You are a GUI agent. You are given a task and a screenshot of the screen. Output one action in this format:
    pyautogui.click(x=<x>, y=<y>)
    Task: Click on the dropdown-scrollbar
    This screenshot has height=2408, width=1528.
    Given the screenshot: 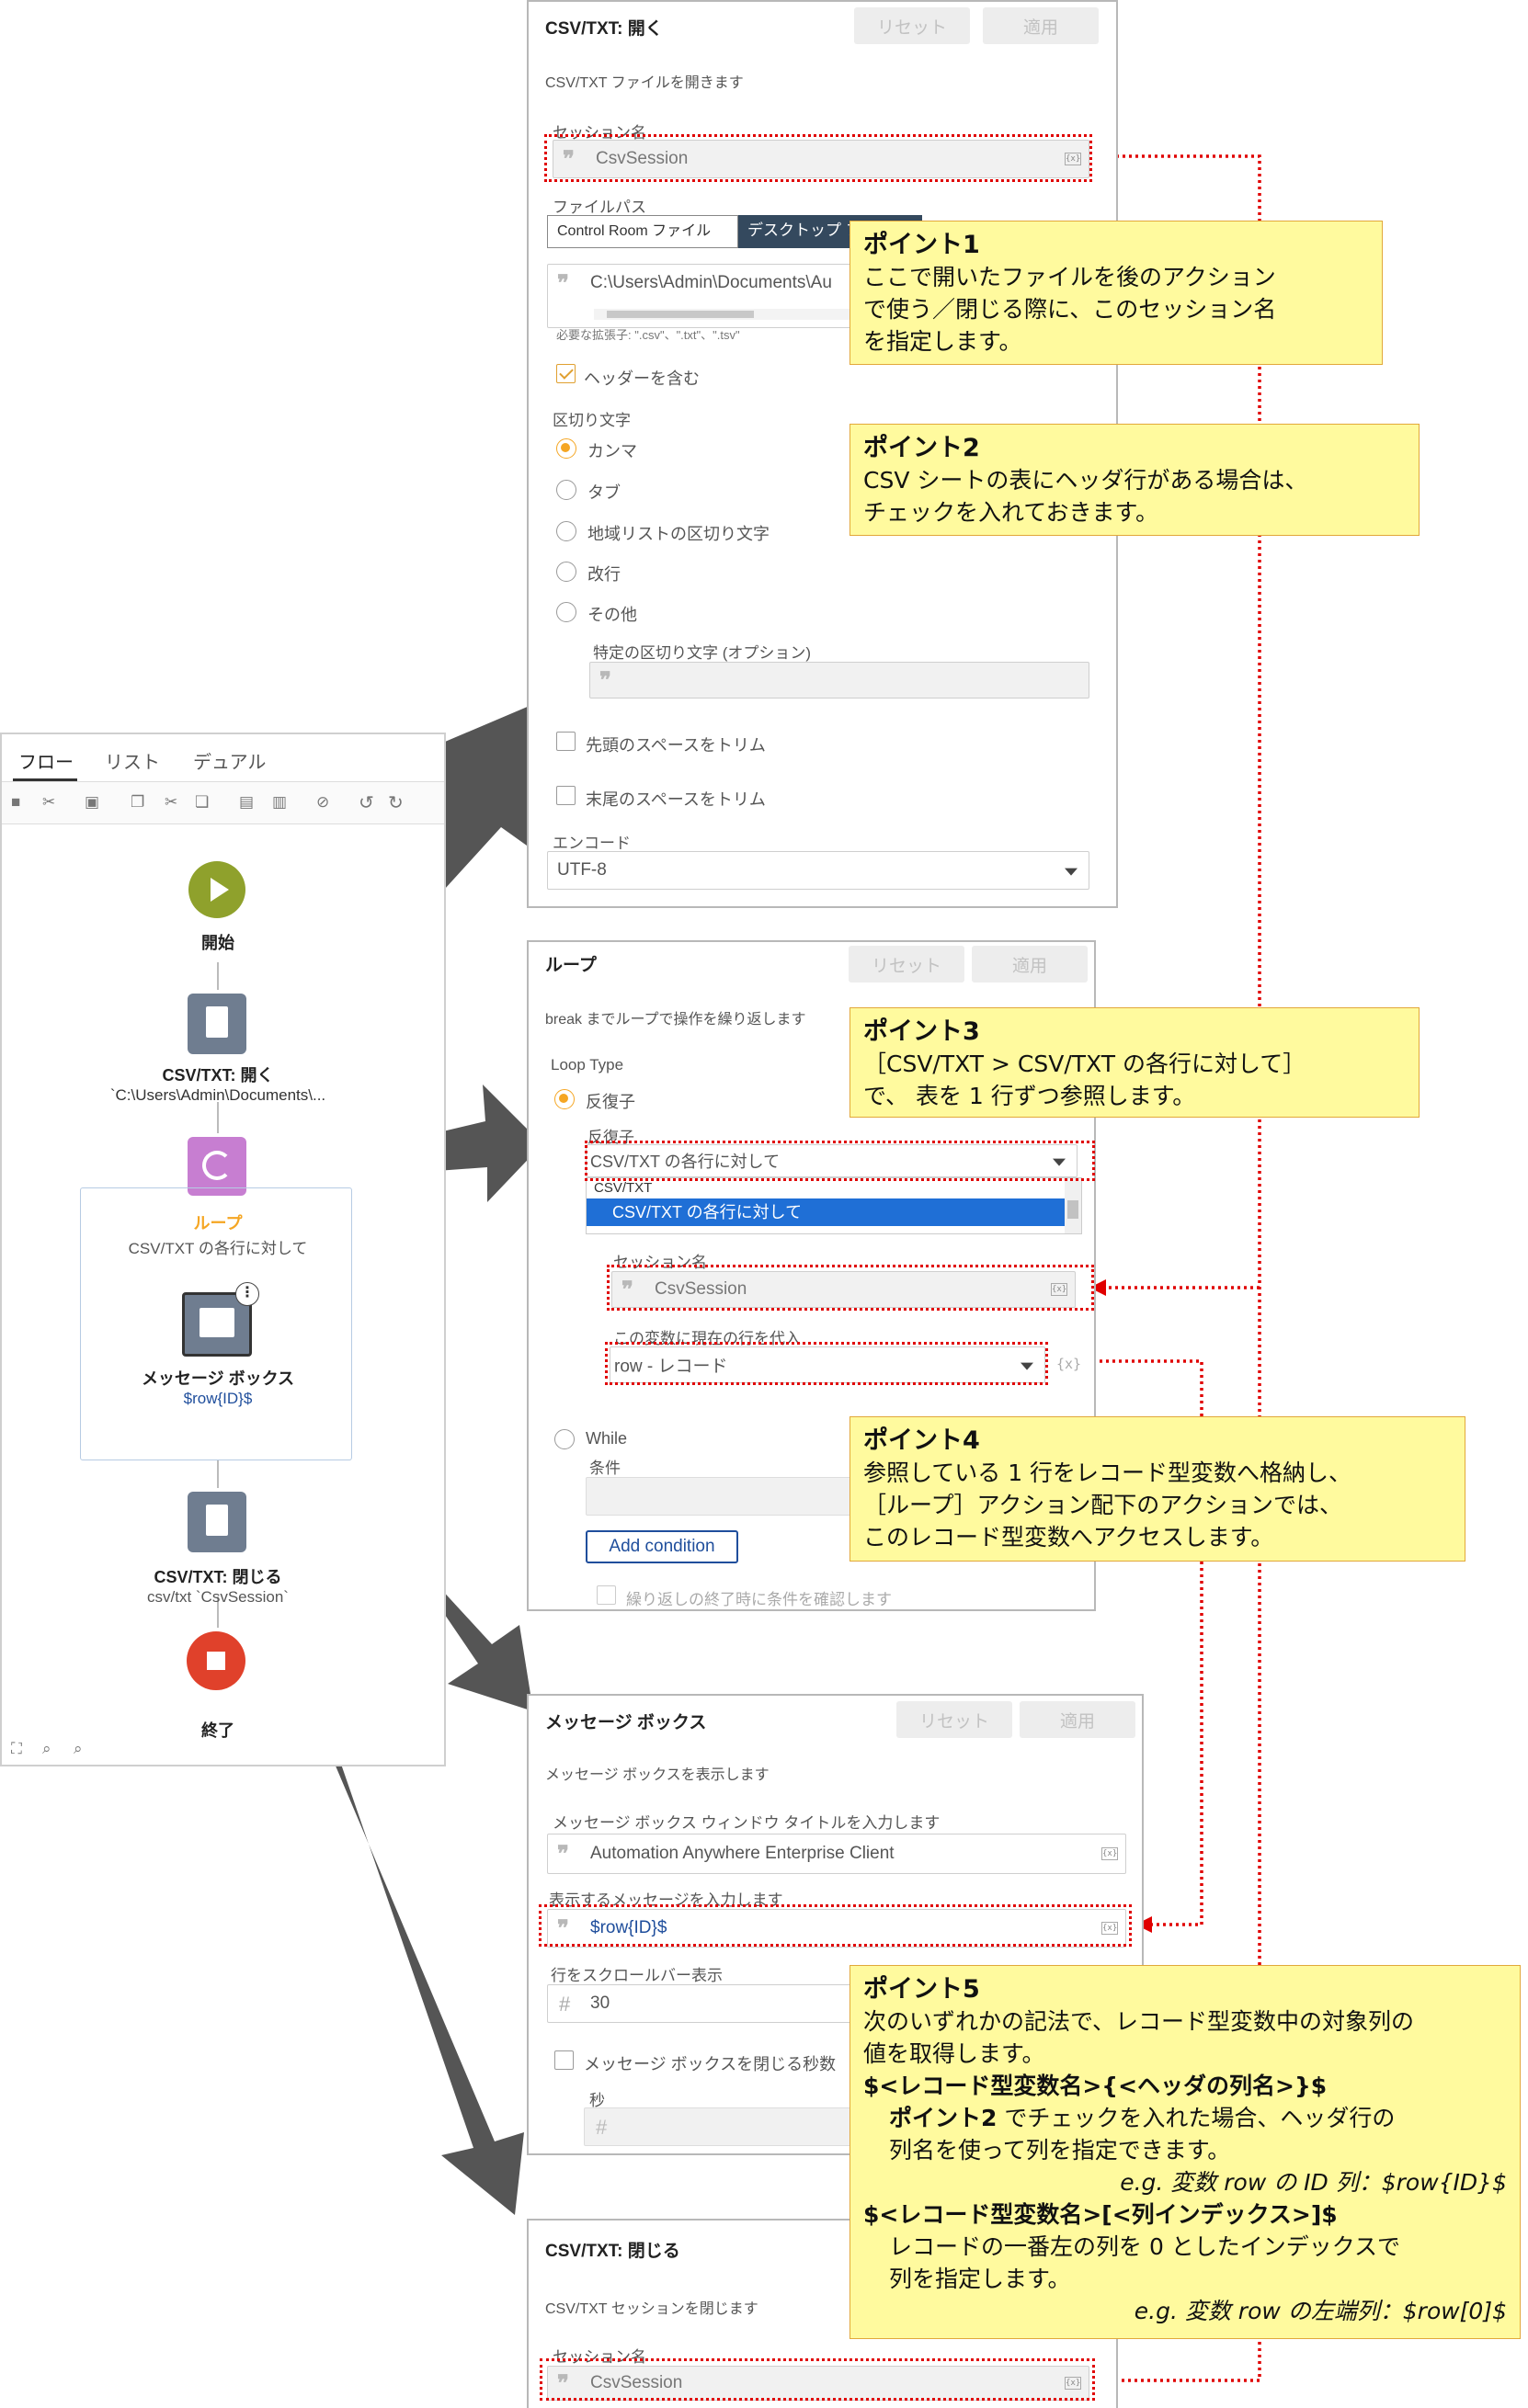 What is the action you would take?
    pyautogui.click(x=1073, y=1205)
    